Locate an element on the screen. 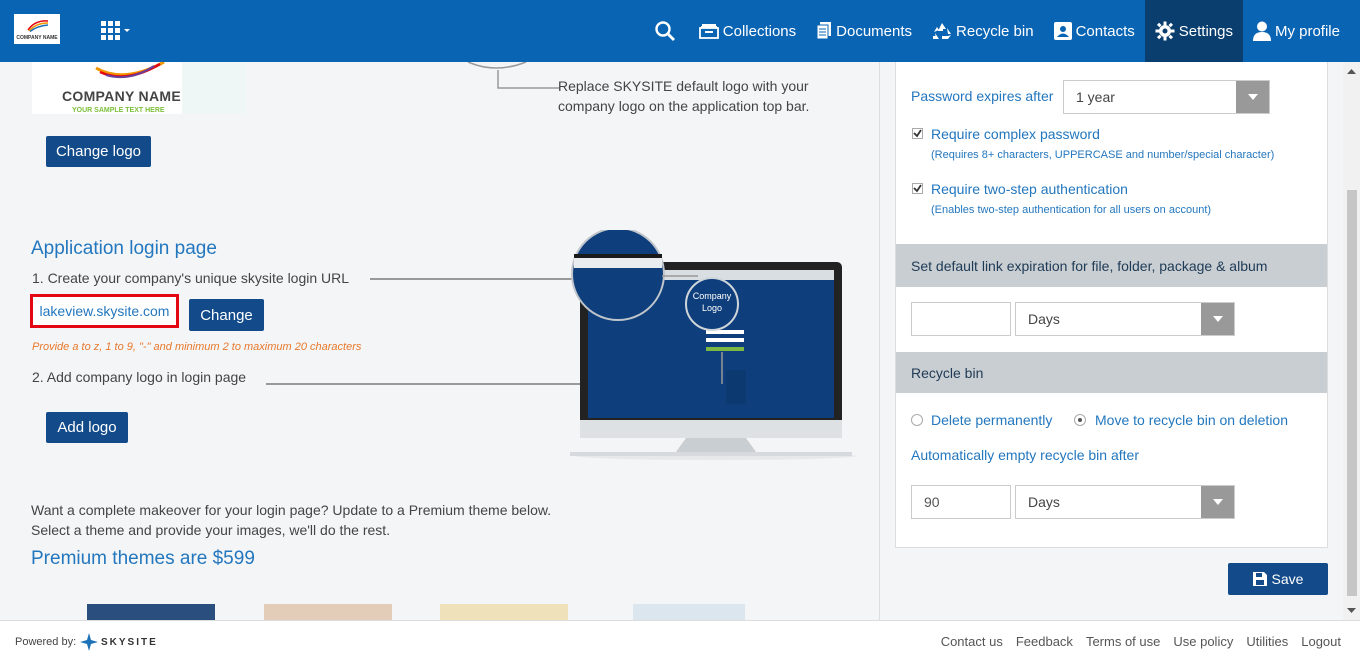 Image resolution: width=1360 pixels, height=662 pixels. apps-grid-icon is located at coordinates (116, 31).